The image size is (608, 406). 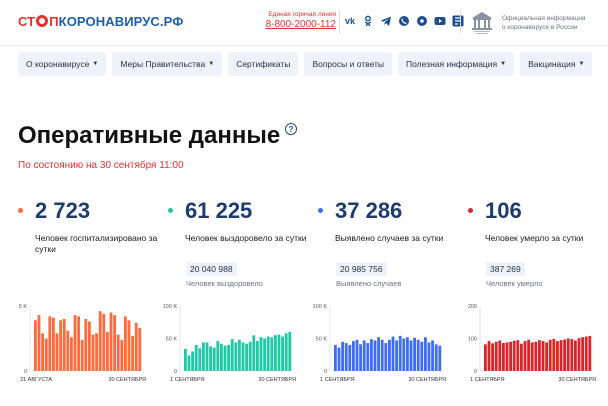 I want to click on nav-useful-info: Полезная информация ▼, so click(x=456, y=64).